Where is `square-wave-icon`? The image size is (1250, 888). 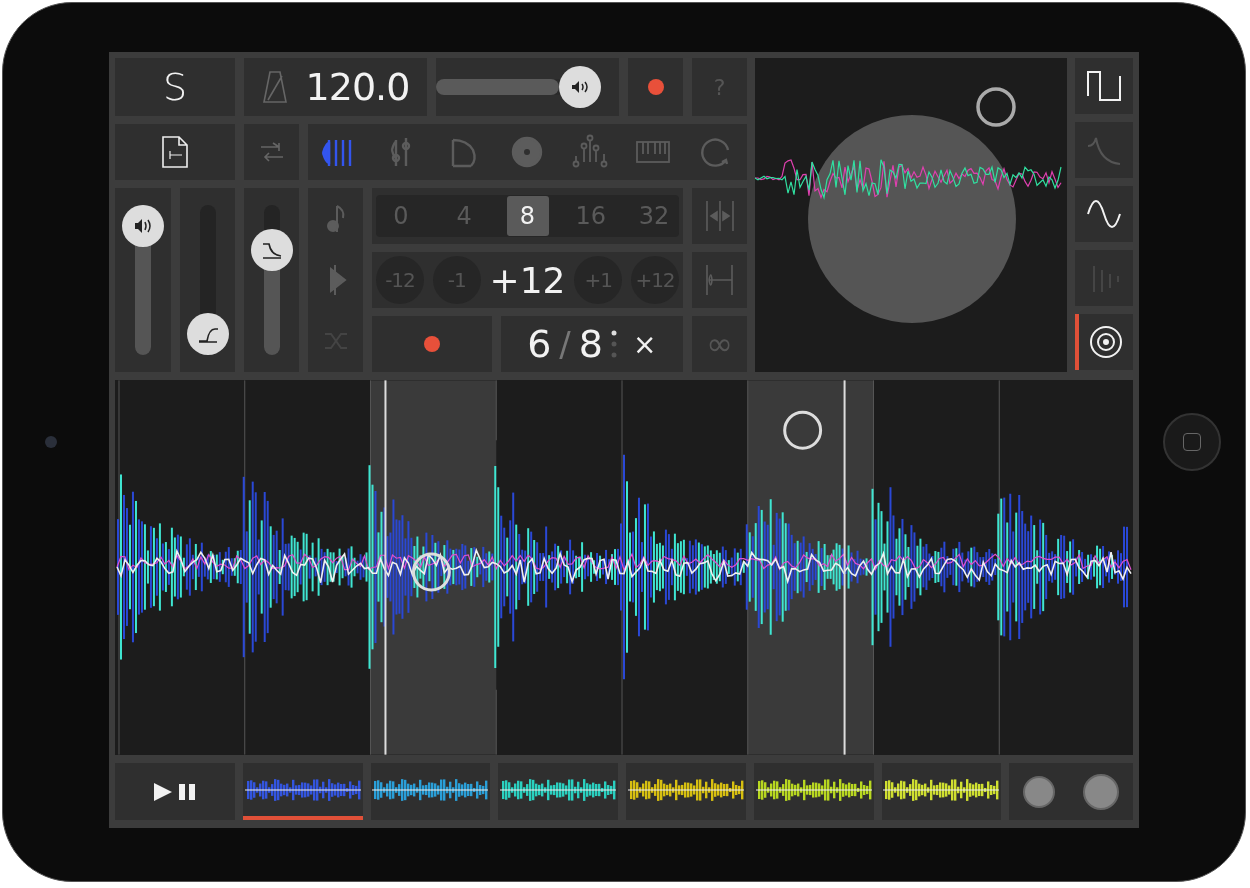 square-wave-icon is located at coordinates (1104, 86).